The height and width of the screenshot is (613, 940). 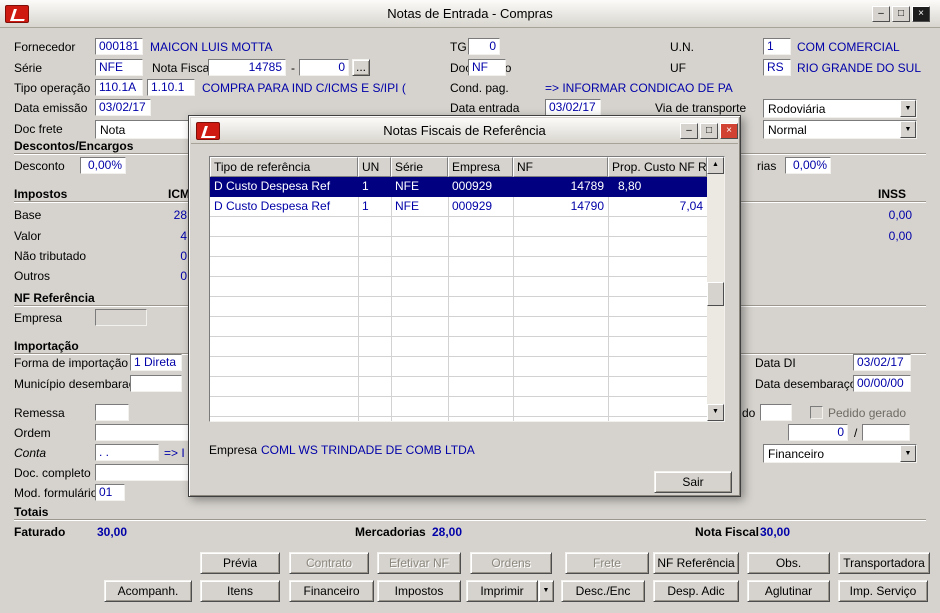 I want to click on tg-field: 0, so click(x=484, y=46).